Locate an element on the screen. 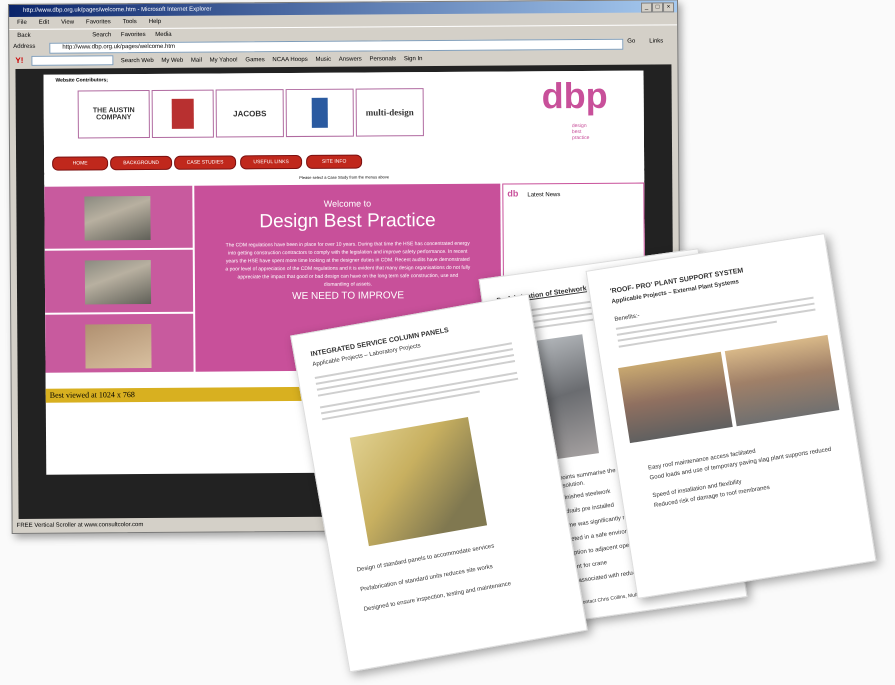  sponsor-blue-logo is located at coordinates (319, 113).